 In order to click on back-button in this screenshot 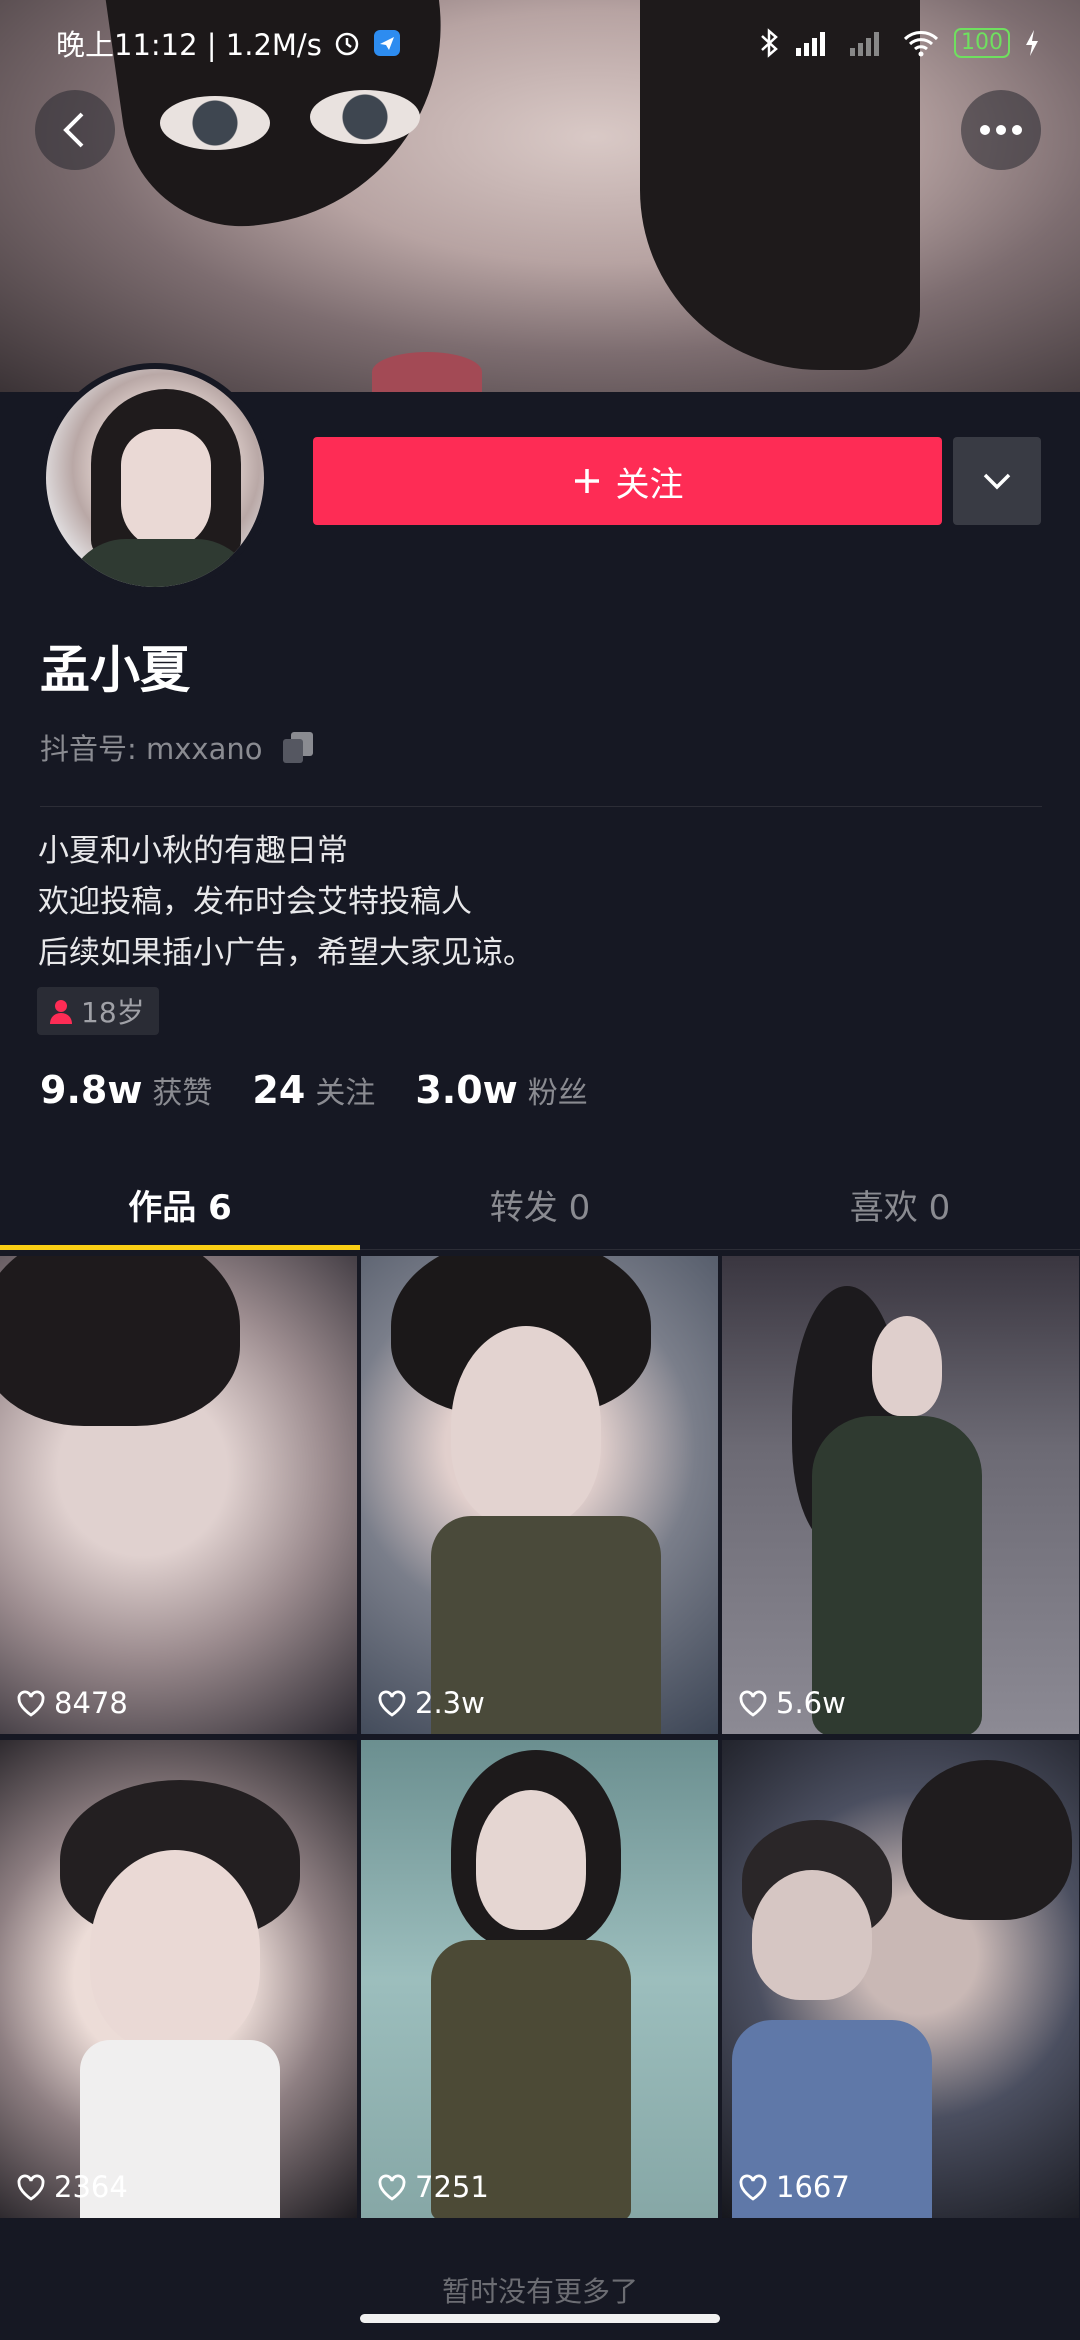, I will do `click(75, 130)`.